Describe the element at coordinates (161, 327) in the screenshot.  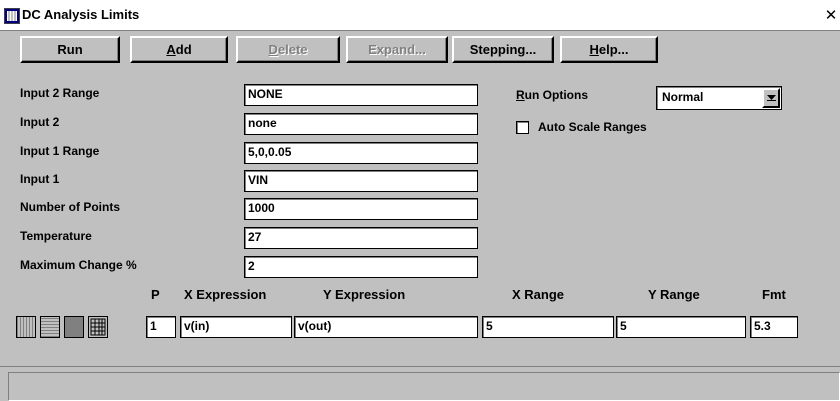
I see `row-p-field: 1` at that location.